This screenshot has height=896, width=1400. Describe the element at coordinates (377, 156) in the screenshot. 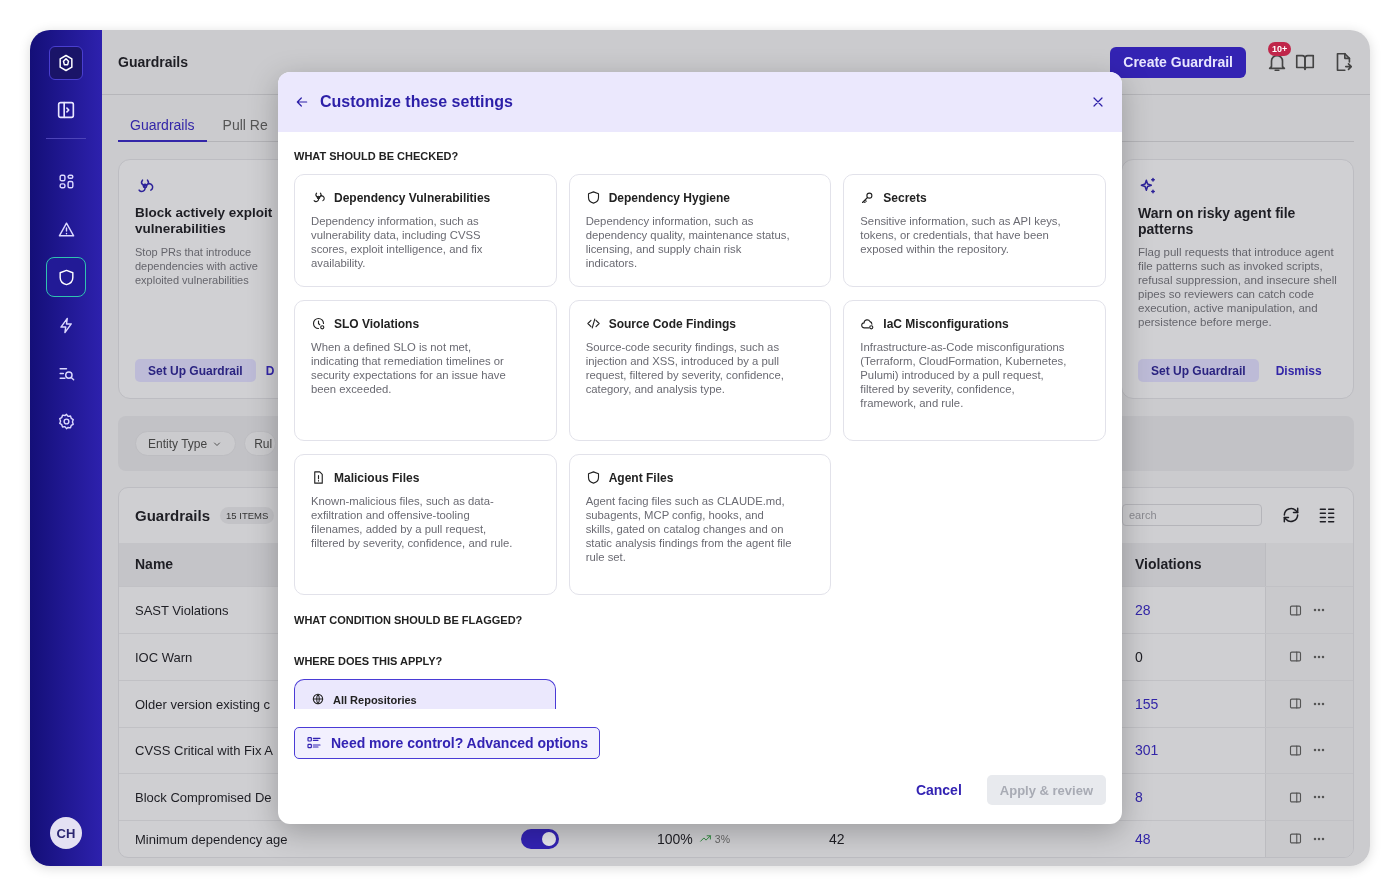

I see `section-heading: WHAT SHOULD BE CHECKED?` at that location.